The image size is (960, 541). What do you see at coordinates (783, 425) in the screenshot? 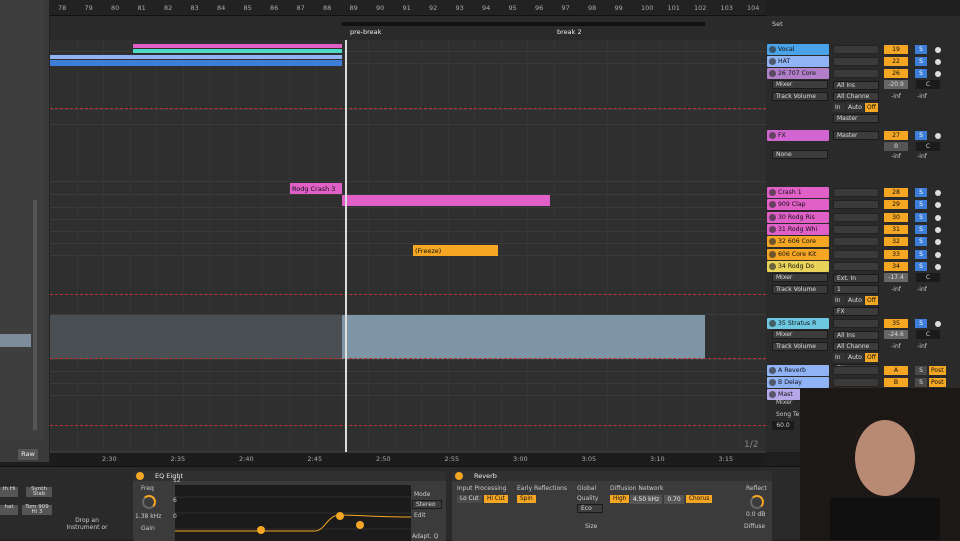
I see `tempo-value: 60.0` at bounding box center [783, 425].